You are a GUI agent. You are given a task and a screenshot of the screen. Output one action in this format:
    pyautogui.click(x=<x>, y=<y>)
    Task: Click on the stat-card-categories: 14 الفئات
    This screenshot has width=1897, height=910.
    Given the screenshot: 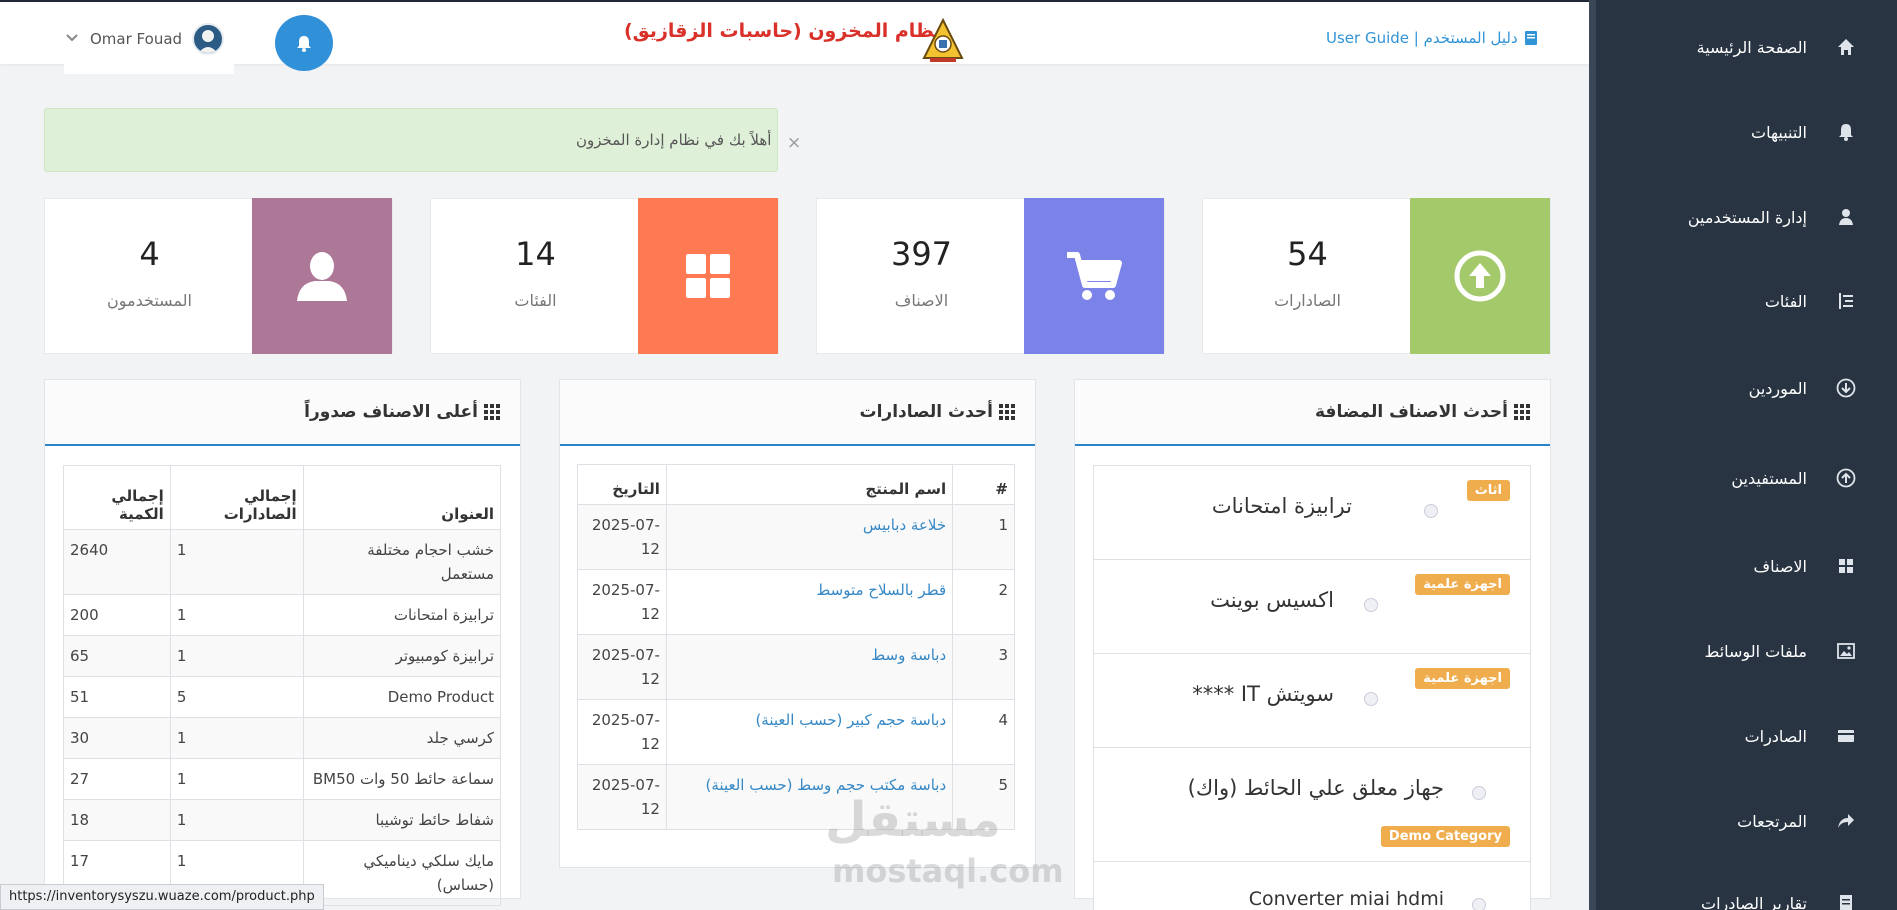 What is the action you would take?
    pyautogui.click(x=604, y=276)
    